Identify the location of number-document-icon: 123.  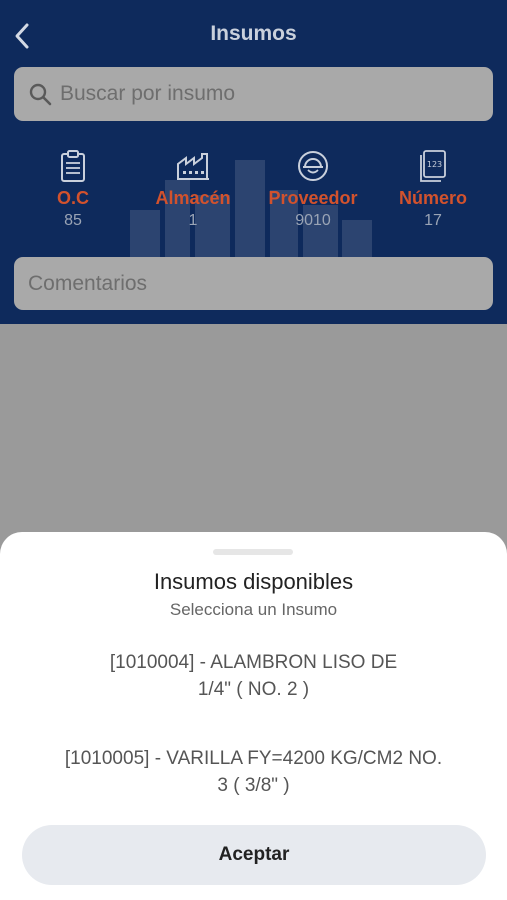
(433, 166).